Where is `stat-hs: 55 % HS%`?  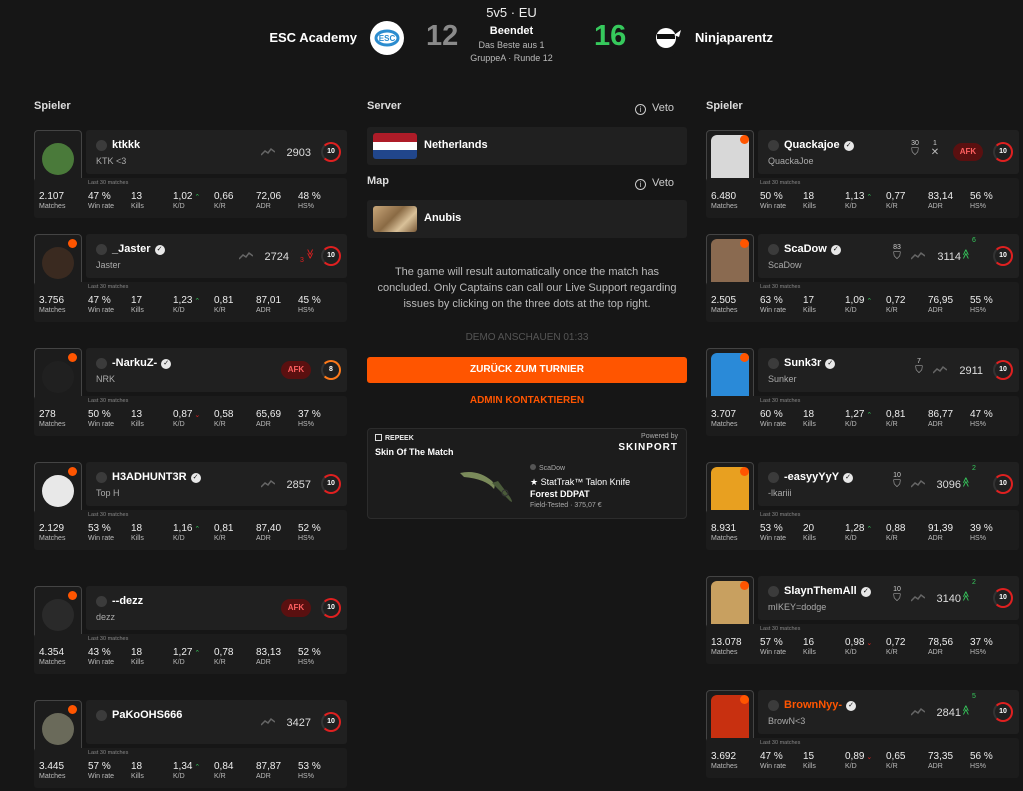
stat-hs: 55 % HS% is located at coordinates (981, 304).